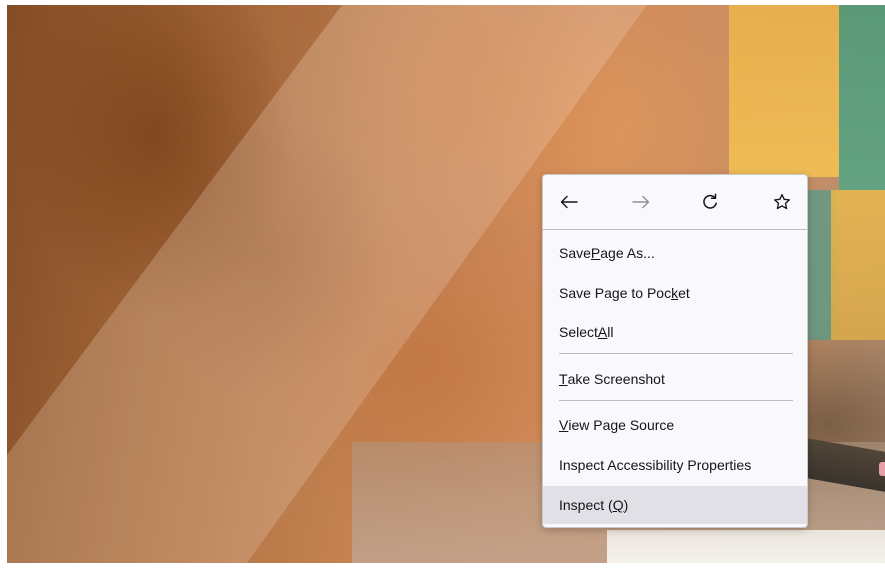  Describe the element at coordinates (616, 379) in the screenshot. I see `menu-item-label: ake Screenshot` at that location.